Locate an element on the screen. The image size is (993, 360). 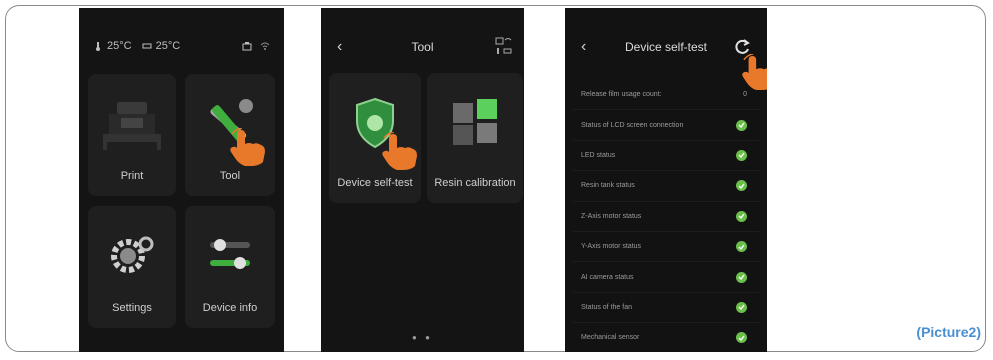
status-bar: 25°C 25°C is located at coordinates (181, 46).